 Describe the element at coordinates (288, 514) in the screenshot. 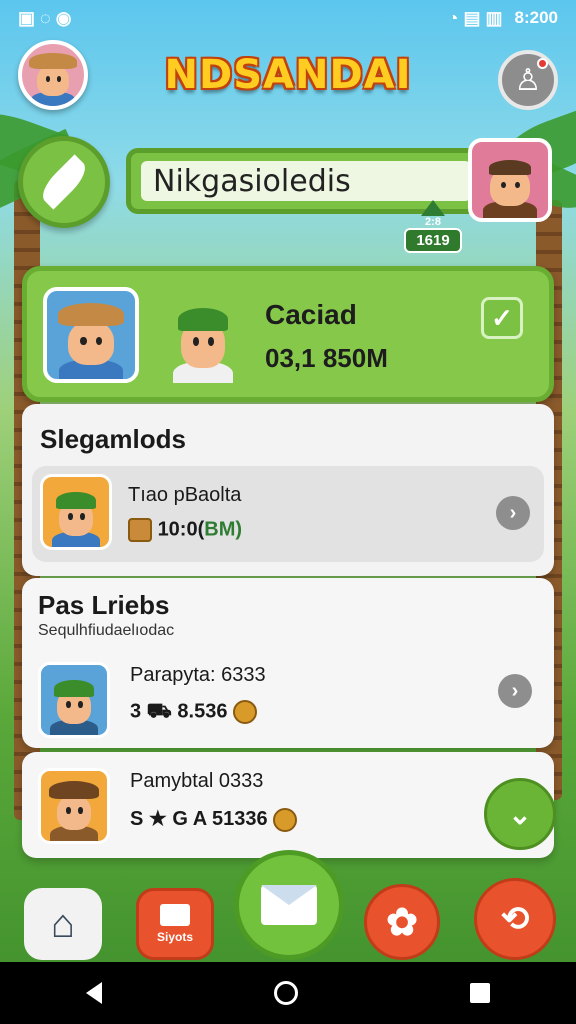

I see `list-item: Tıao pBaolta 10:0(BM) ›` at that location.